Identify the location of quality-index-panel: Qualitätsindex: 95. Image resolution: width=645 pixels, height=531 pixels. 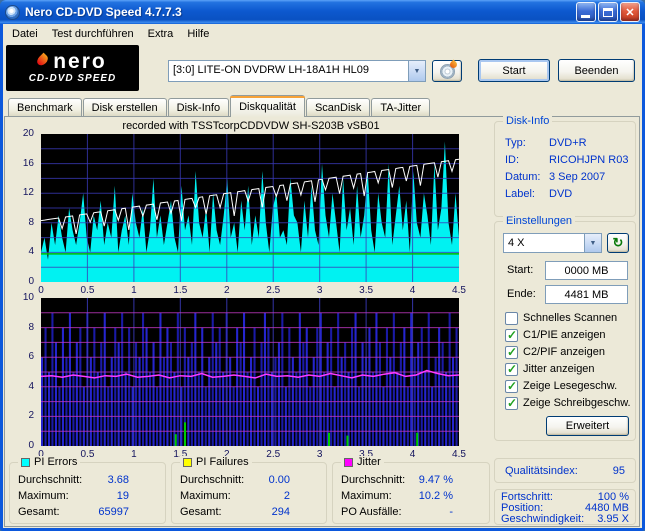
(565, 470).